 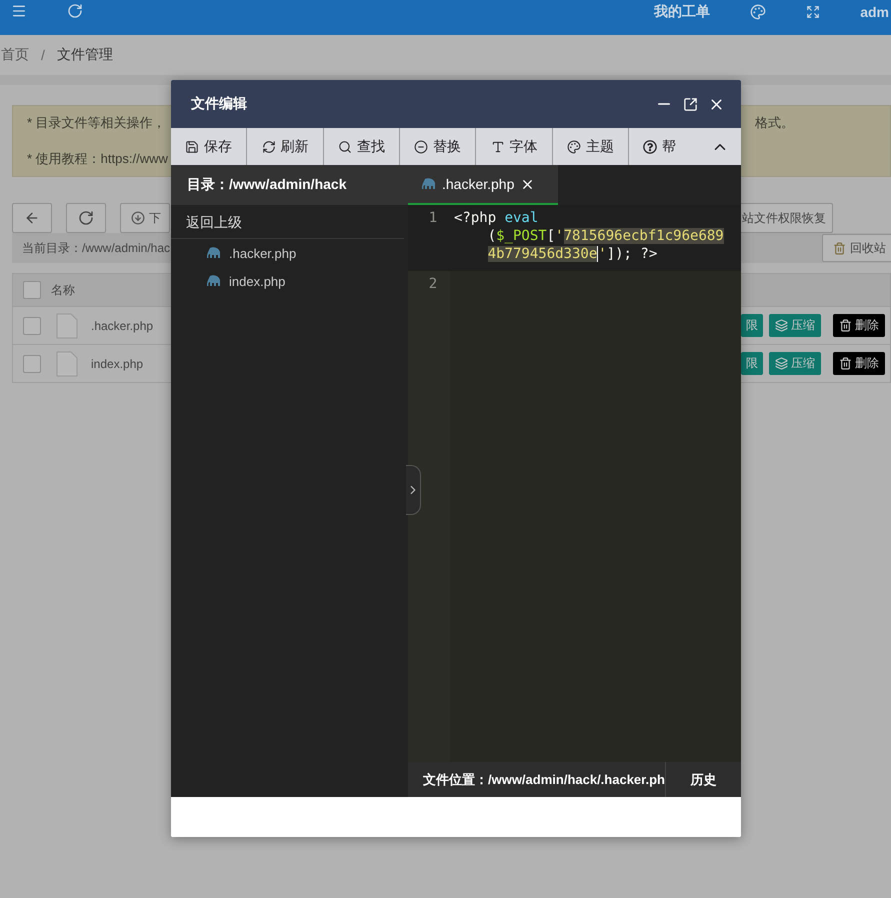 I want to click on file-location: 文件位置：/www/admin/hack/.hacker.ph, so click(x=543, y=779).